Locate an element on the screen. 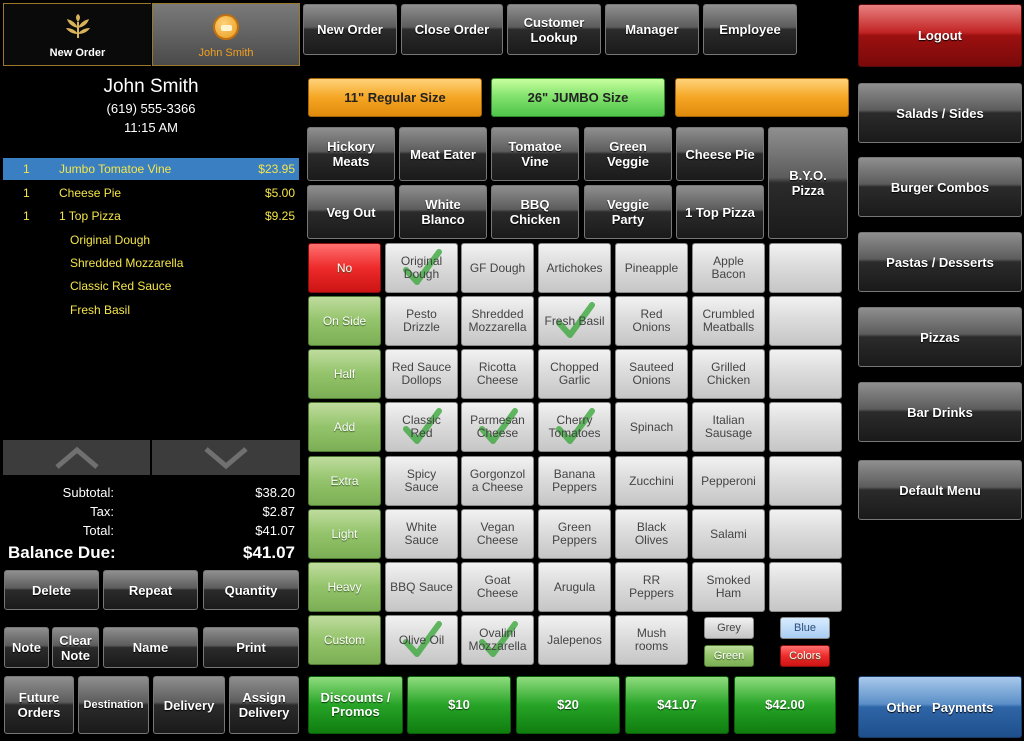 The width and height of the screenshot is (1024, 741). specialty-green-veggie-button: Green Veggie is located at coordinates (628, 154).